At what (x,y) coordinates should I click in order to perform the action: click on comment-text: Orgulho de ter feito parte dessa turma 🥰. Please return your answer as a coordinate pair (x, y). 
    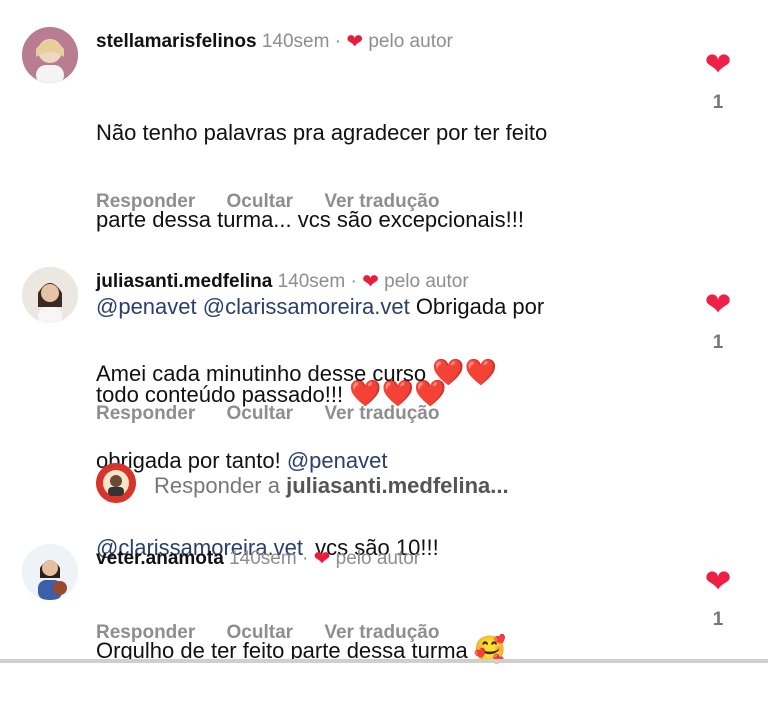
    Looking at the image, I should click on (301, 649).